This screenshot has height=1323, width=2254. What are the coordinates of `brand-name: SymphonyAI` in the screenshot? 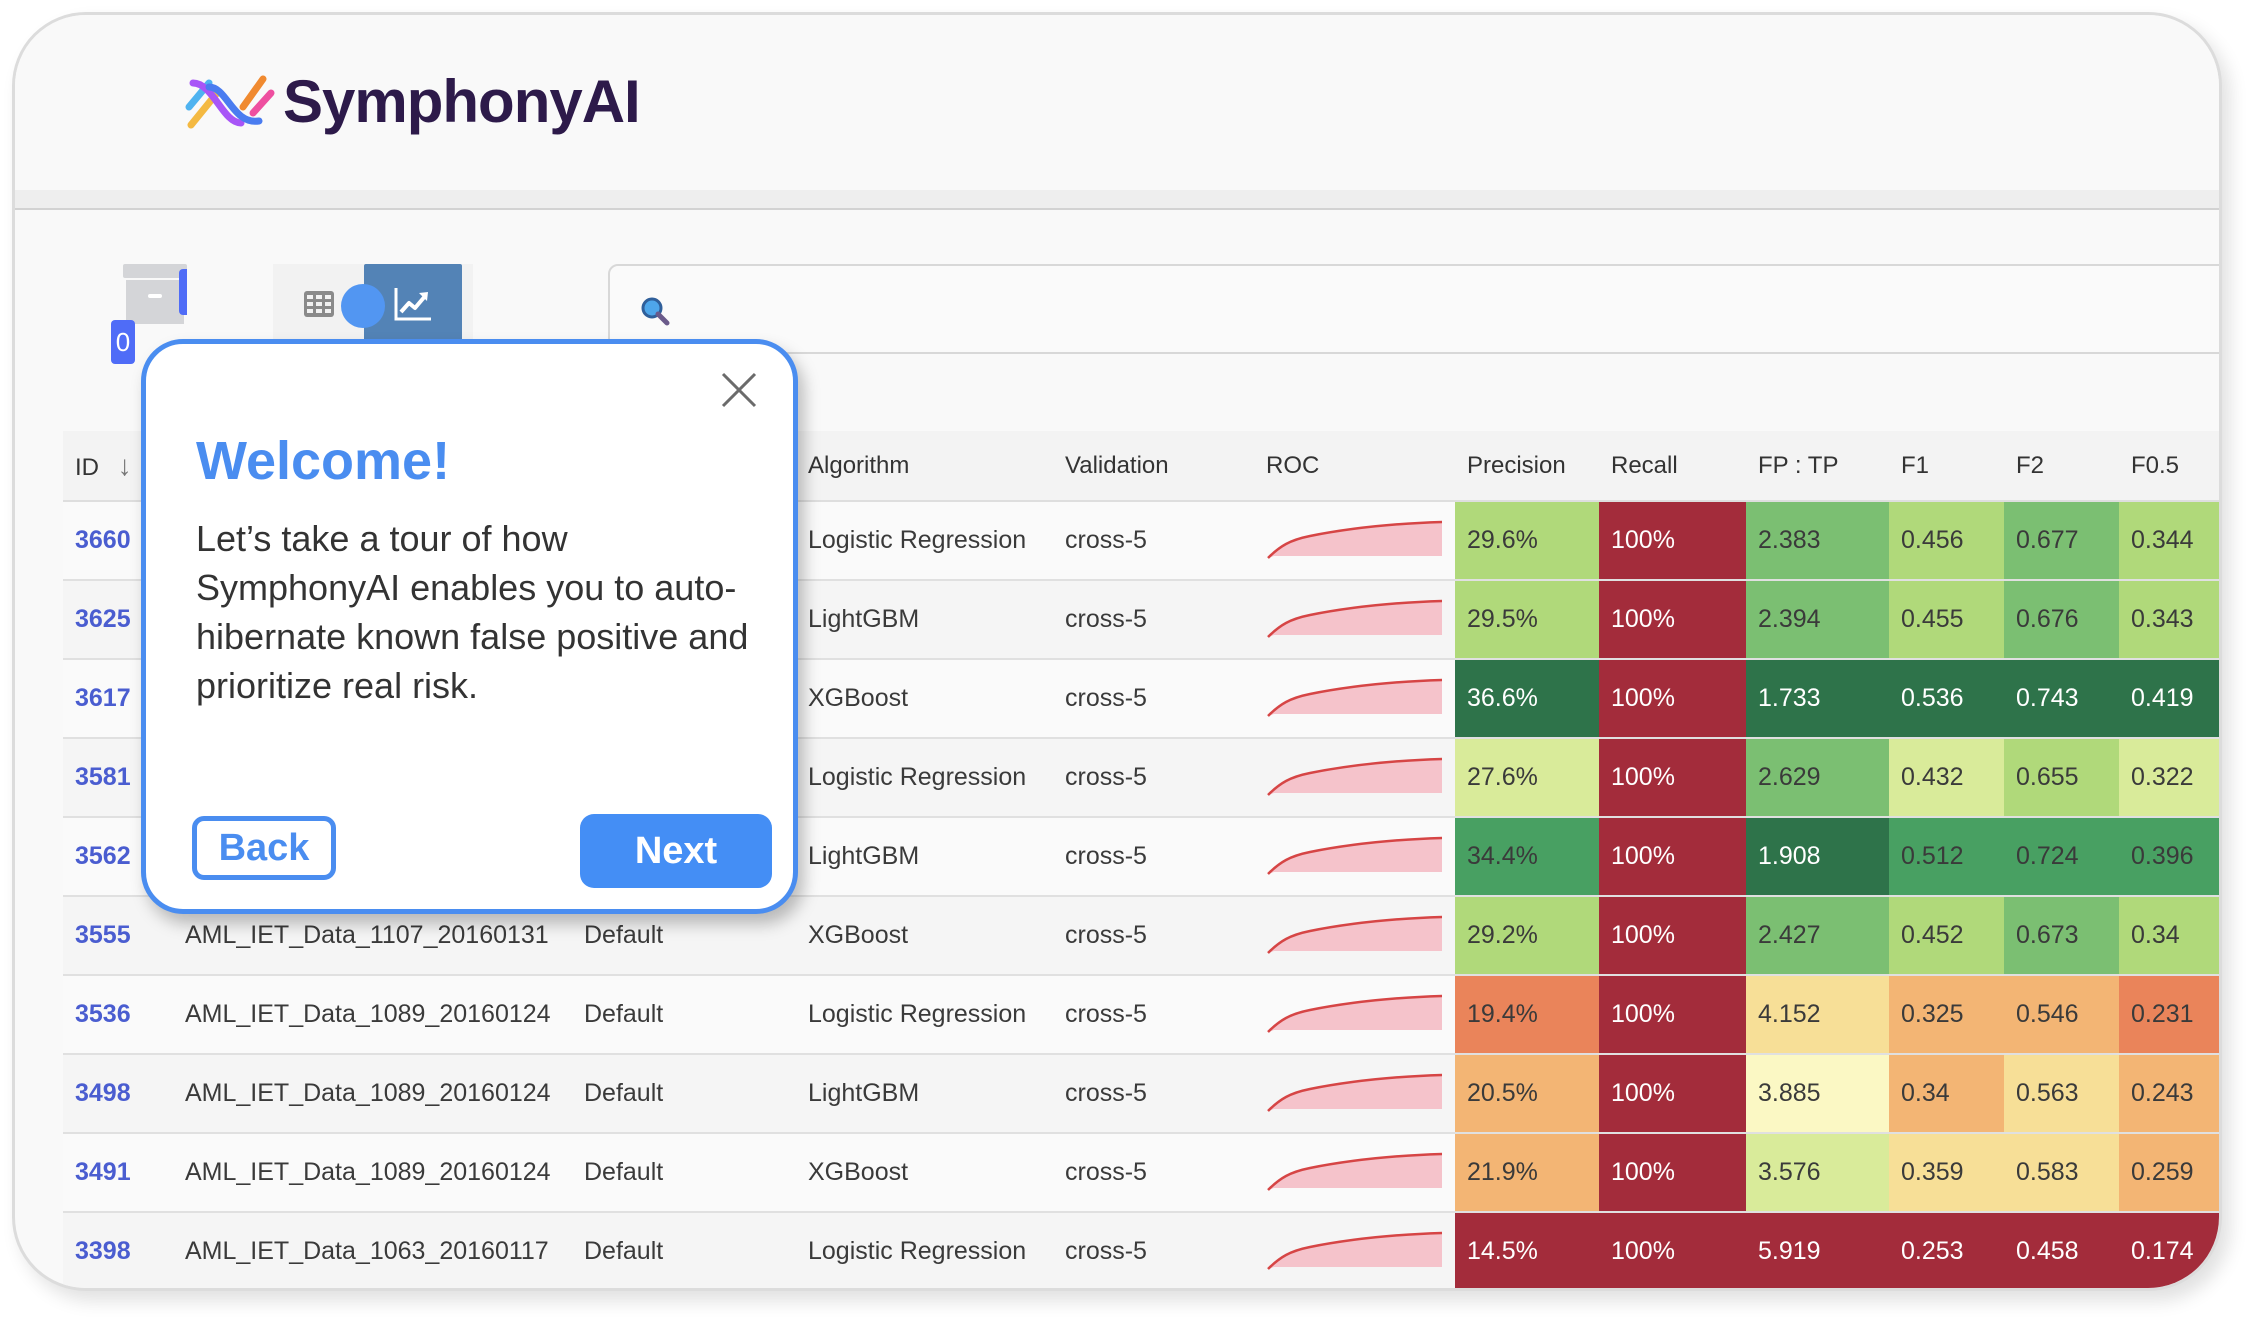 It's located at (462, 101).